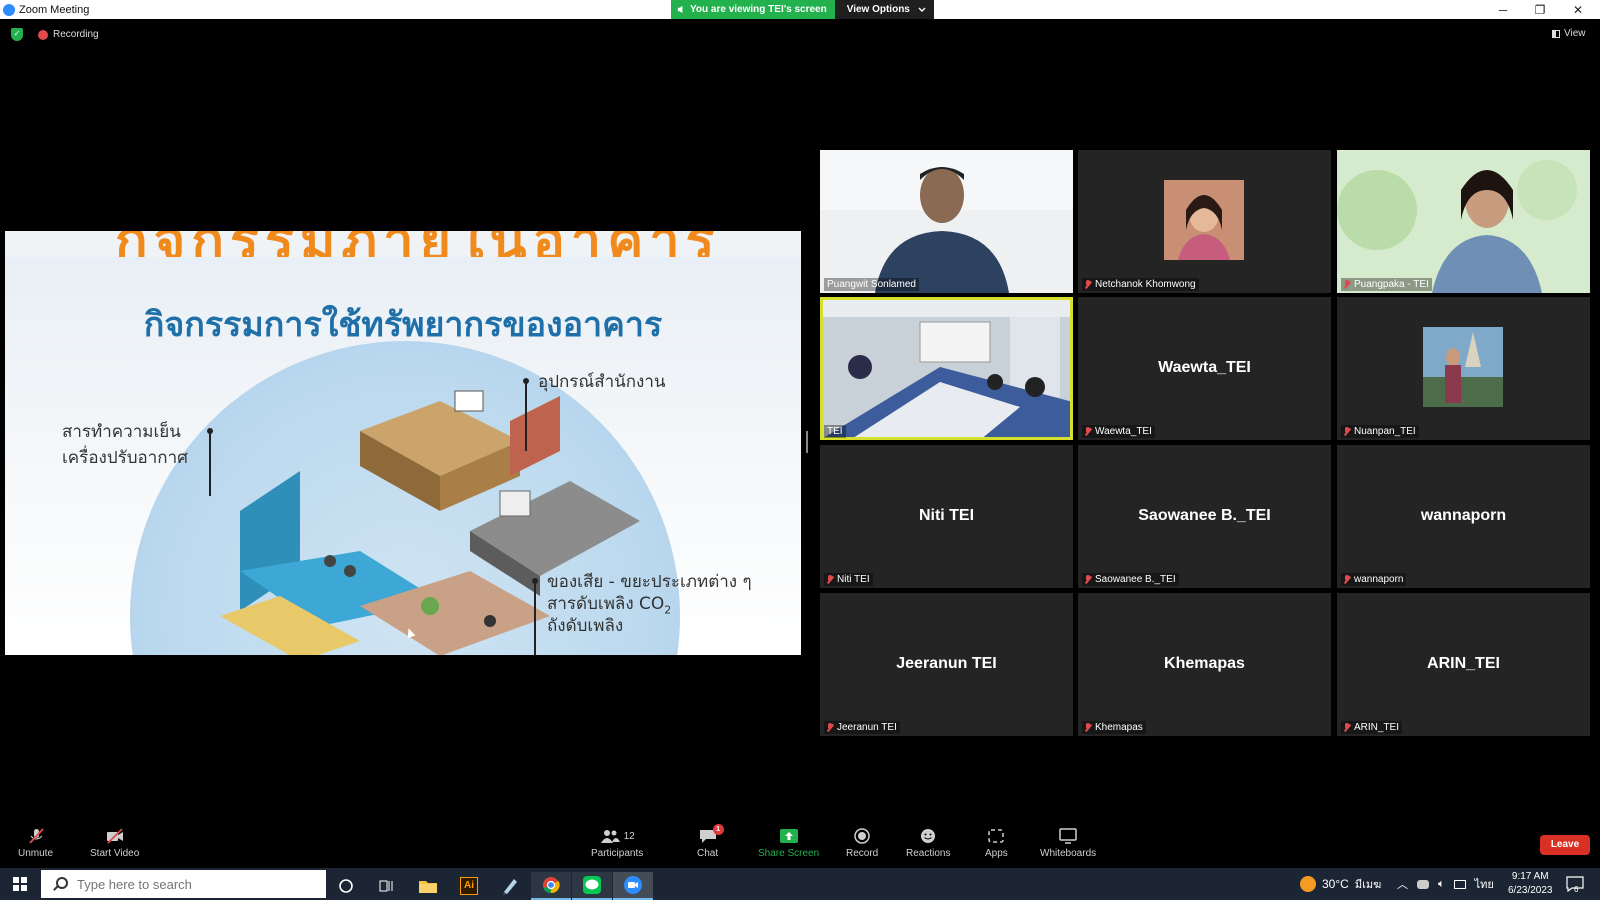  Describe the element at coordinates (800, 884) in the screenshot. I see `windows-taskbar: Ai 30°C มีเมฆ ︿ 🔈︎ ไทย 9:17 AM 6/23/2` at that location.